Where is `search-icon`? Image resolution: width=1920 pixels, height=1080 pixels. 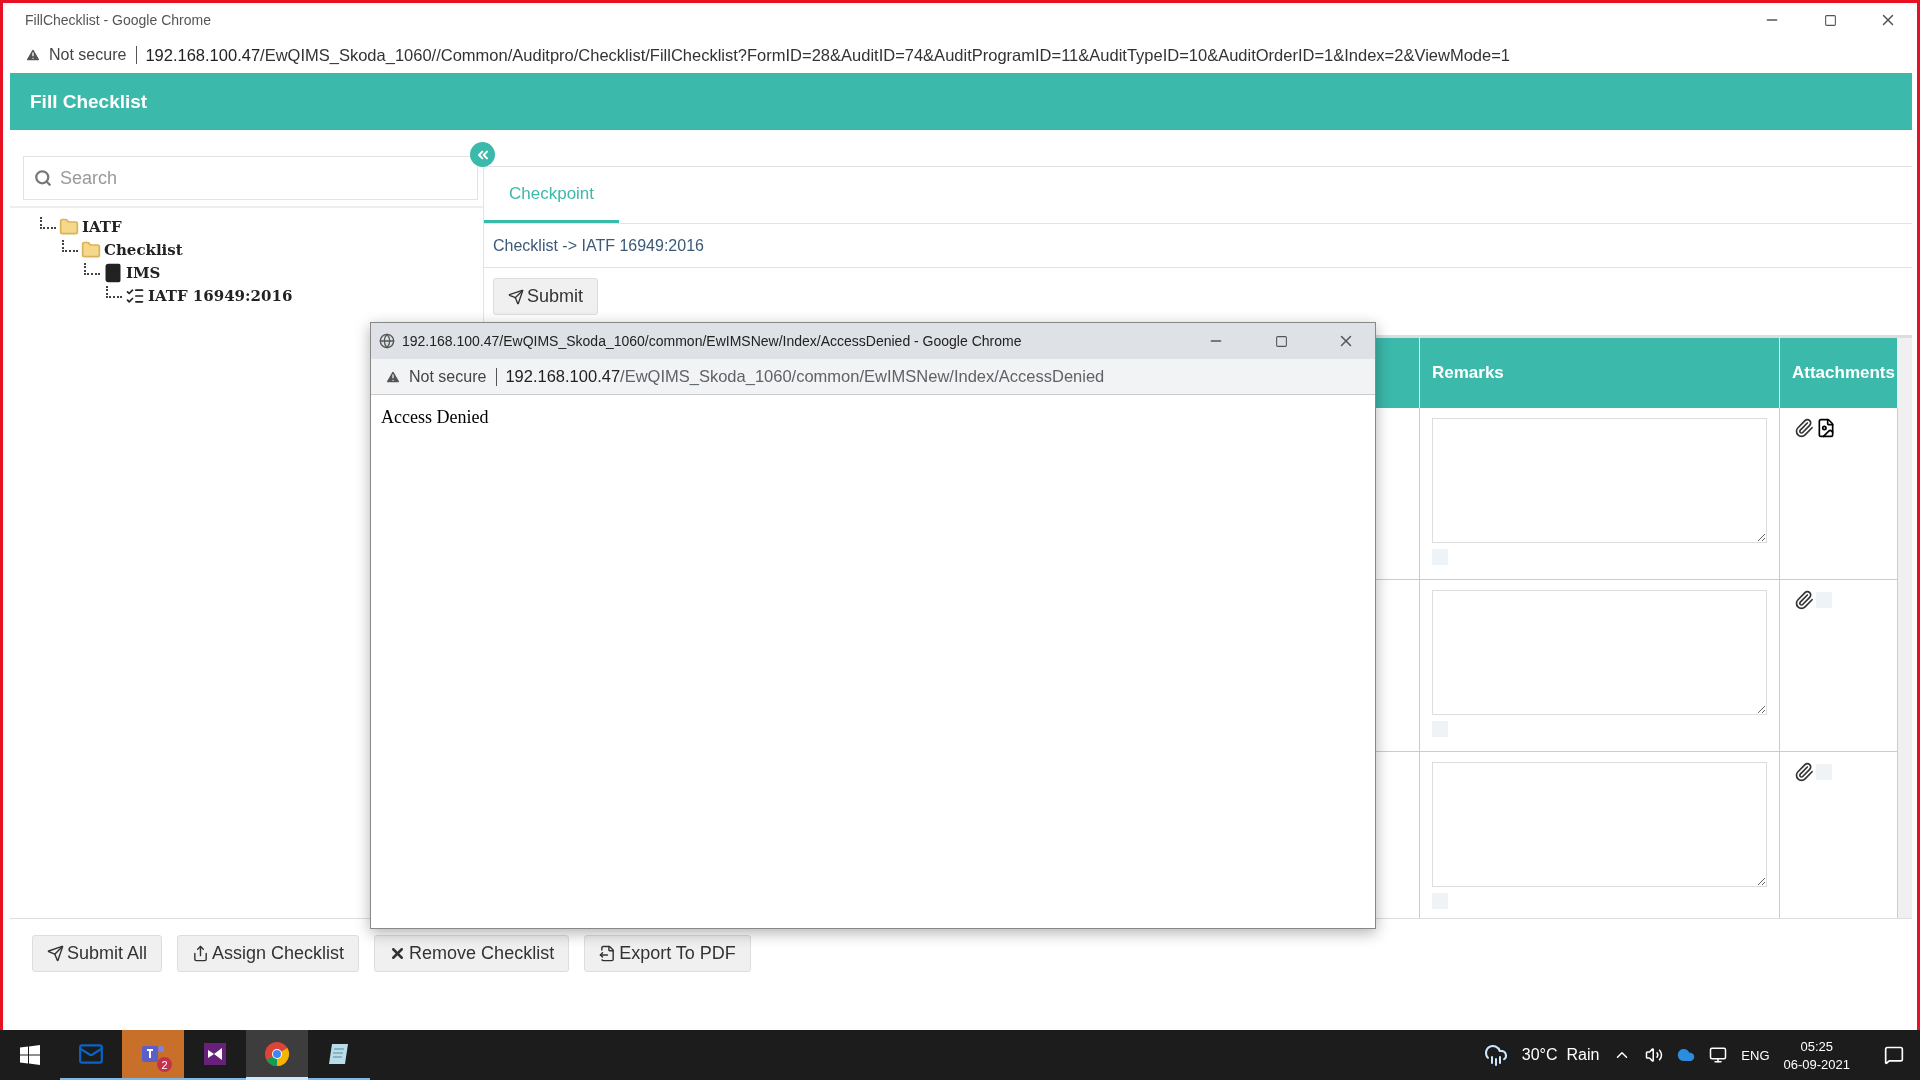
search-icon is located at coordinates (43, 178).